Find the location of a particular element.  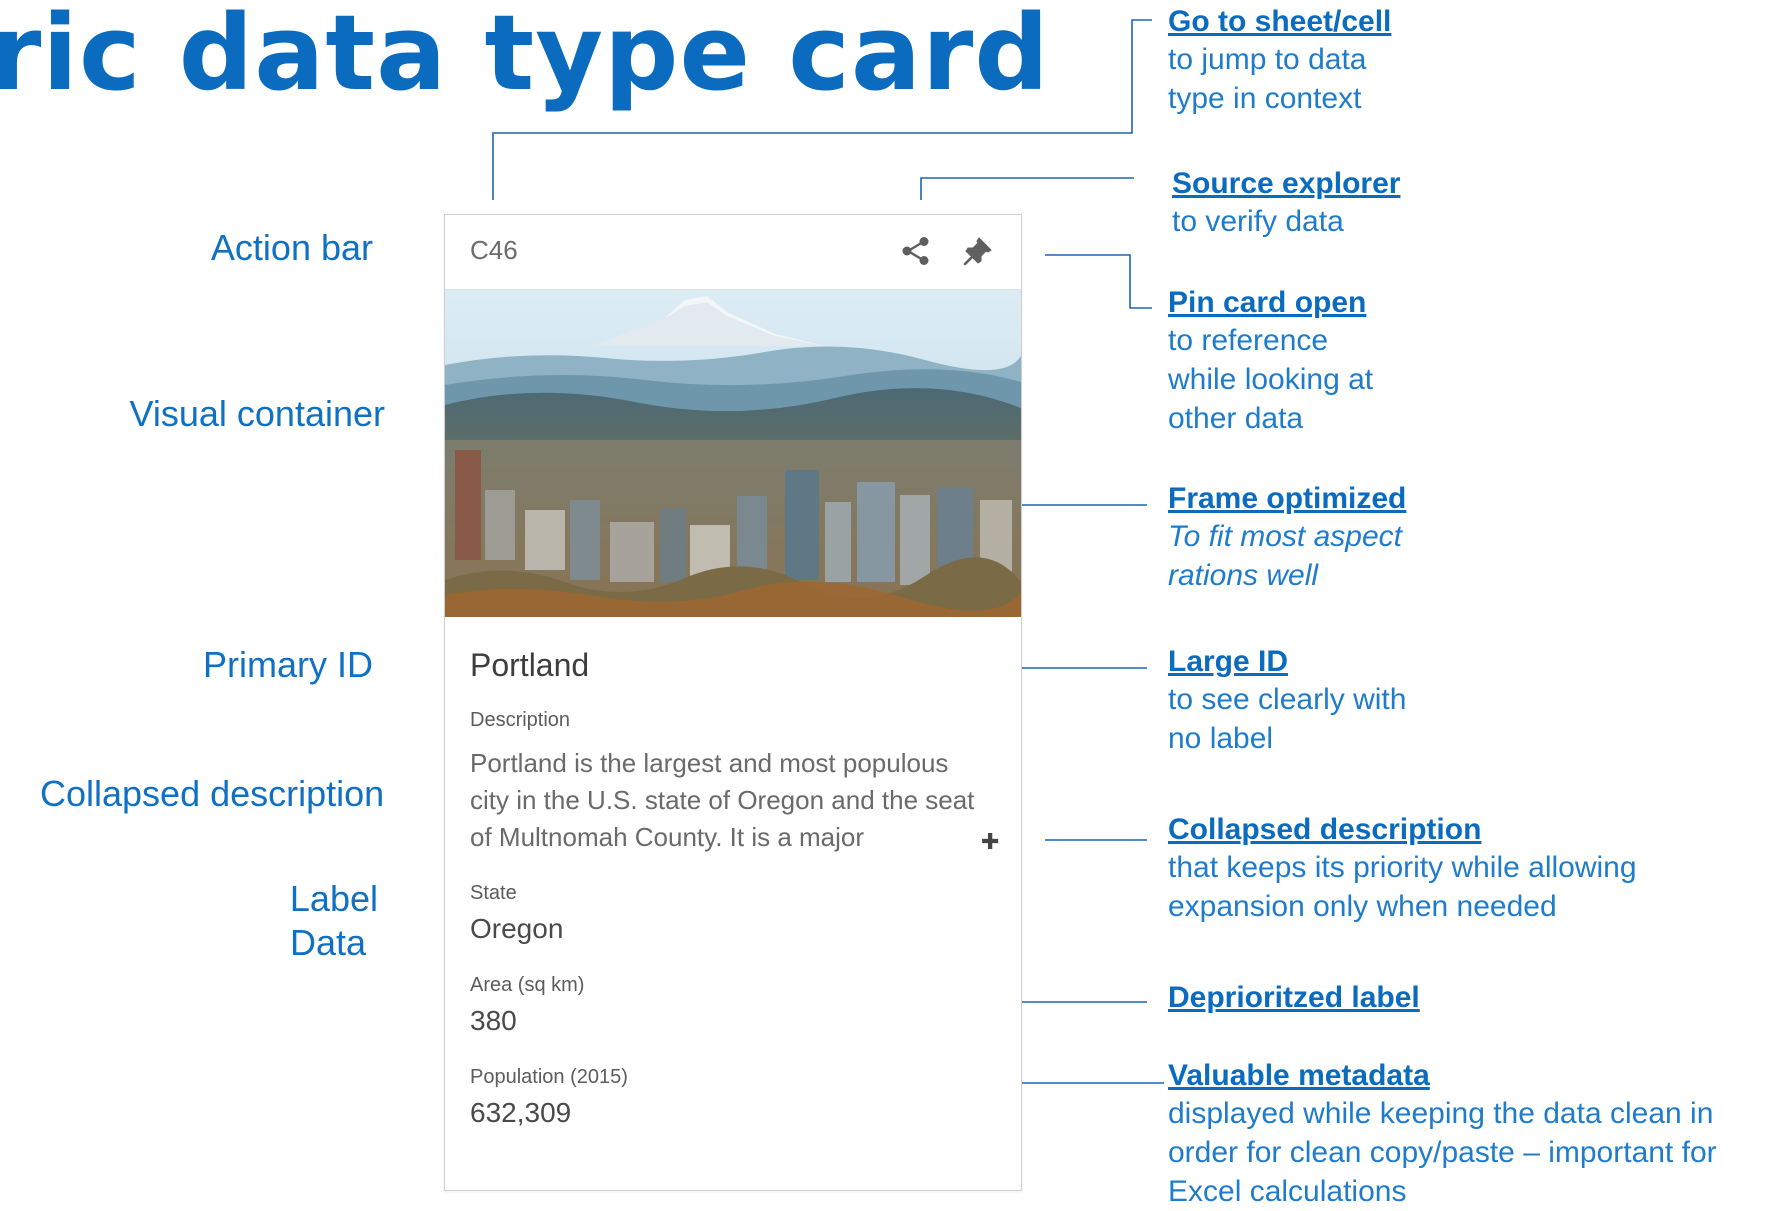

annotation-desc: to reference while looking at other data is located at coordinates (1271, 379).